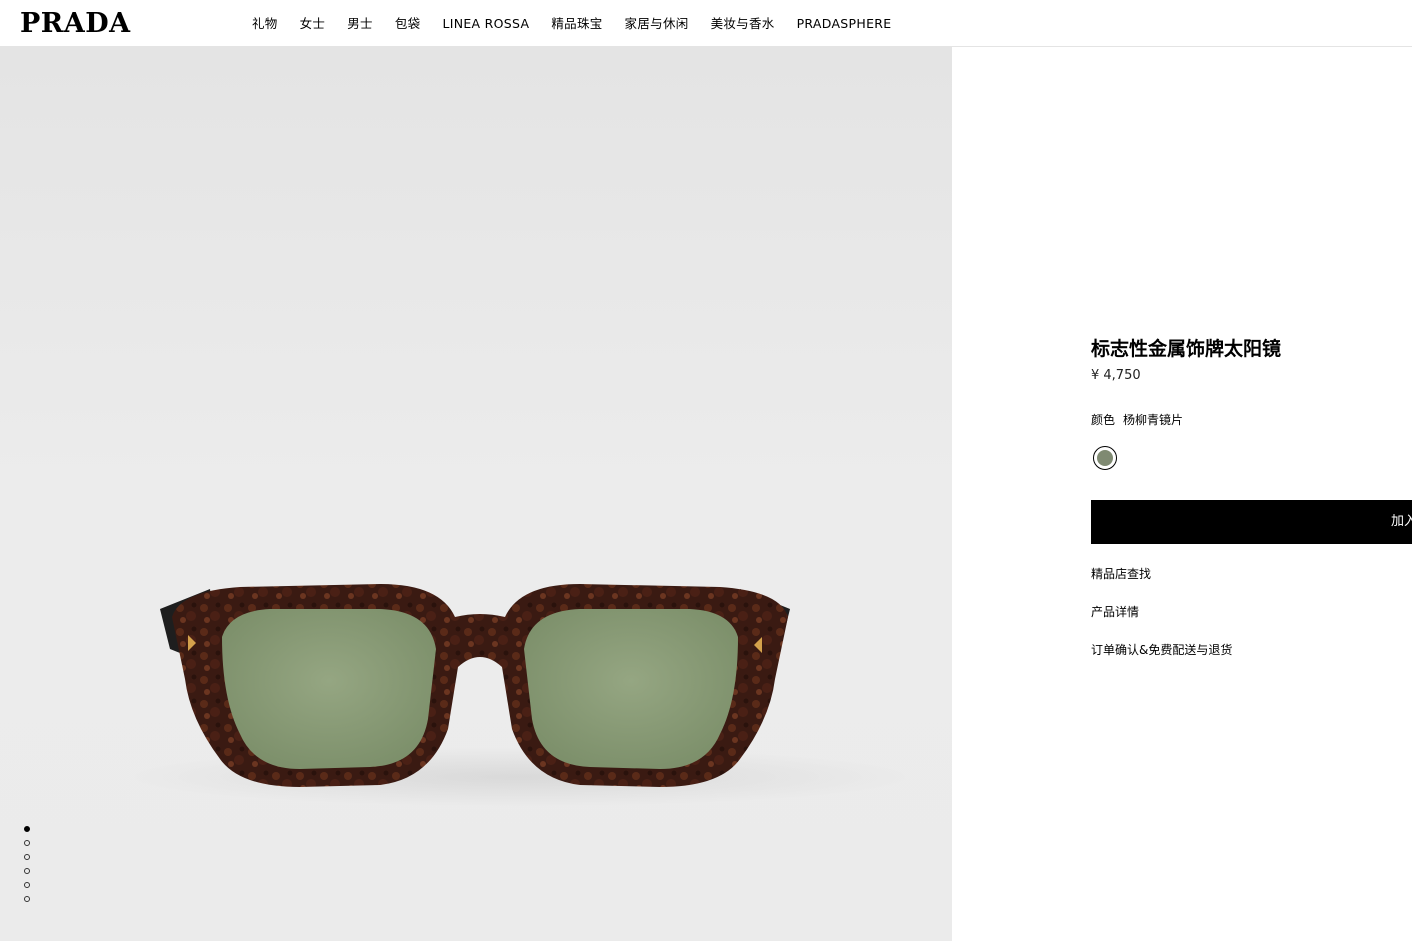 The width and height of the screenshot is (1412, 941). I want to click on swatch-fill, so click(1105, 458).